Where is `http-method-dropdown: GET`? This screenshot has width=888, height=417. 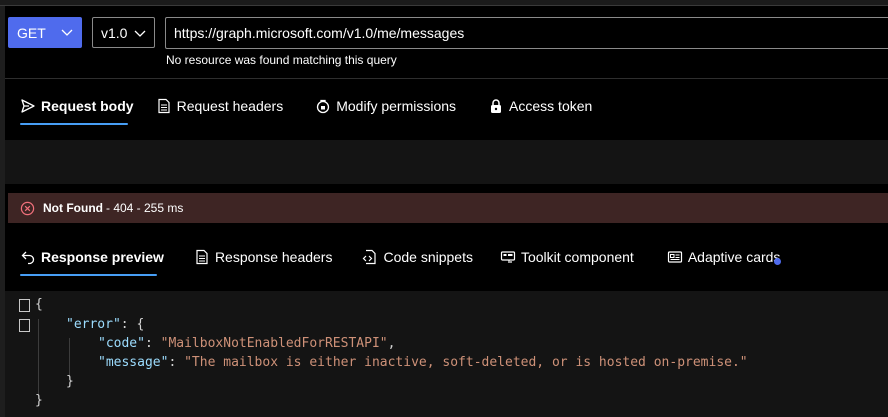
http-method-dropdown: GET is located at coordinates (45, 32).